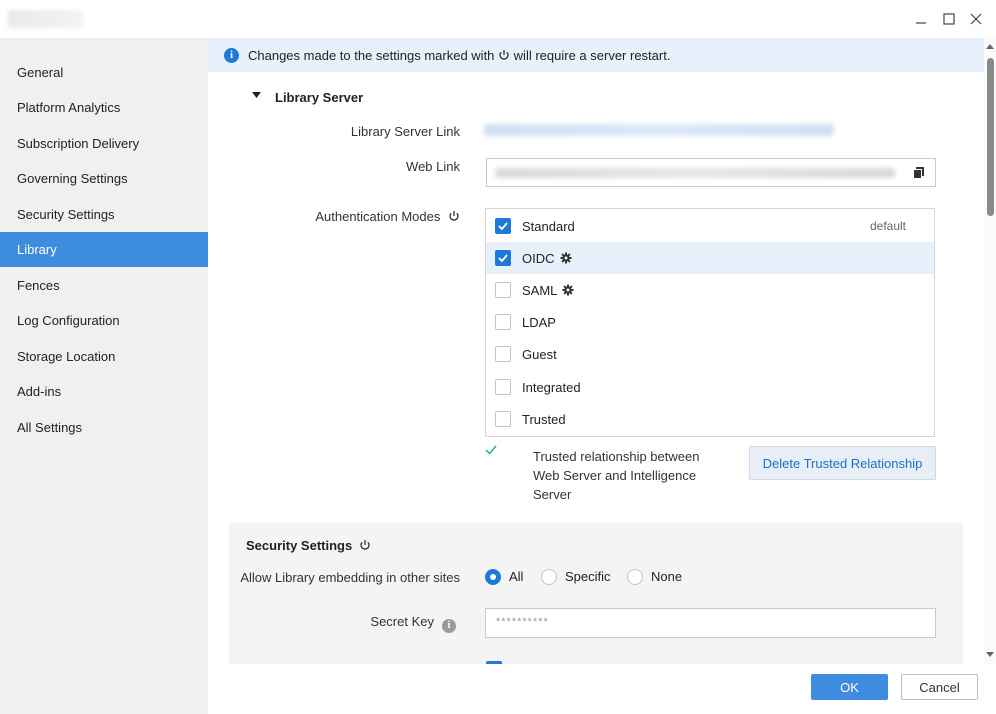  Describe the element at coordinates (710, 290) in the screenshot. I see `auth-mode-saml: SAML` at that location.